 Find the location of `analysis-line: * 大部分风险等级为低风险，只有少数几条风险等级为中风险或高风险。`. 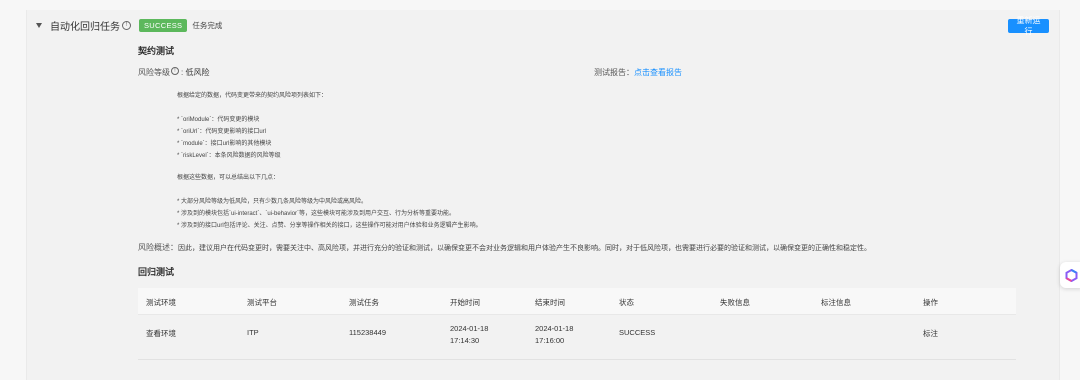

analysis-line: * 大部分风险等级为低风险，只有少数几条风险等级为中风险或高风险。 is located at coordinates (272, 202).